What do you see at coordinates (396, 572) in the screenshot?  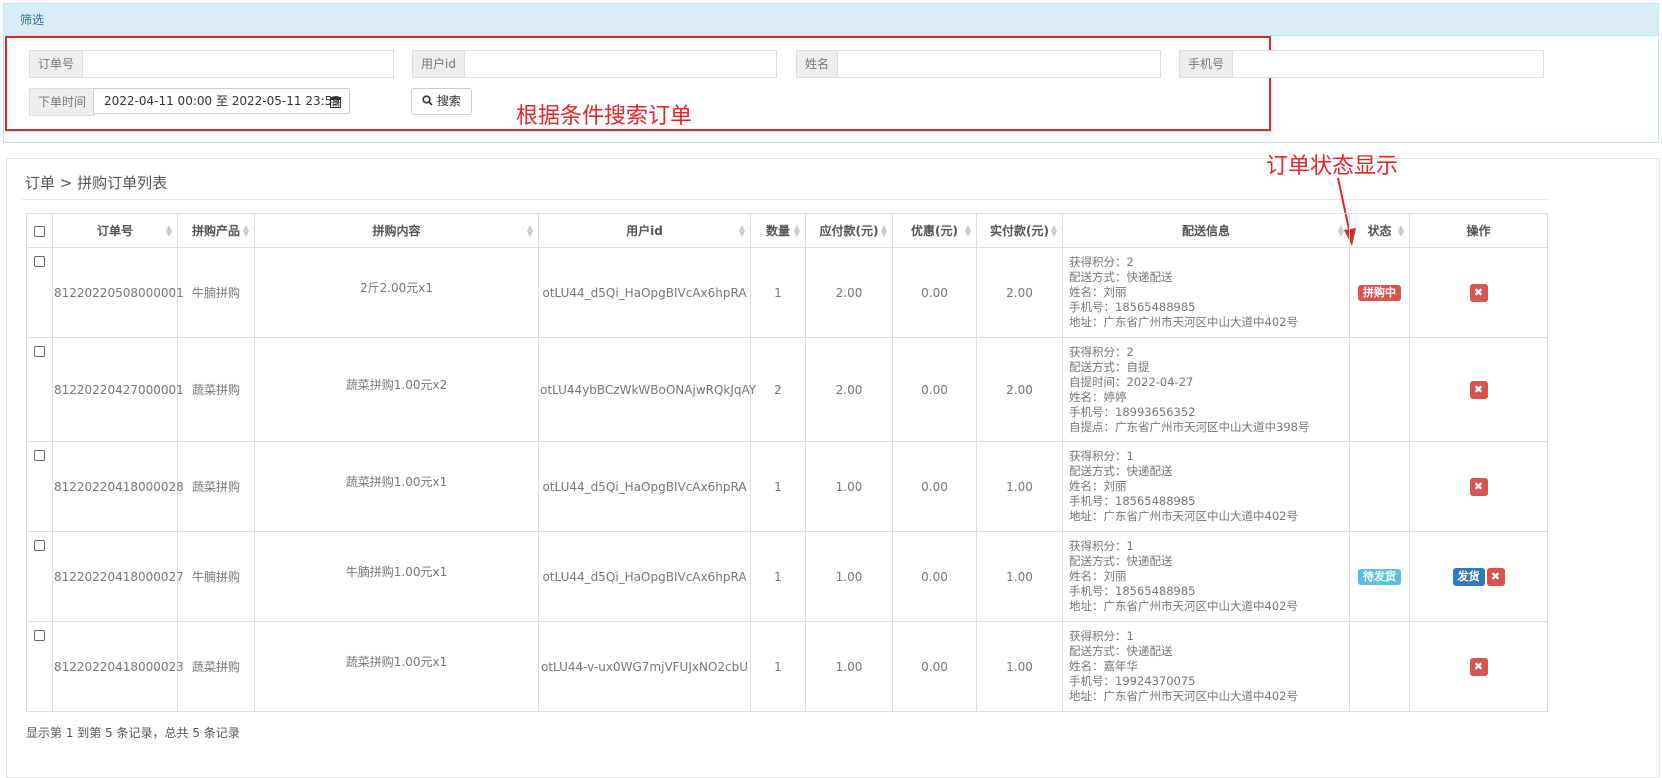 I see `content-text: 牛腩拼购1.00元x1` at bounding box center [396, 572].